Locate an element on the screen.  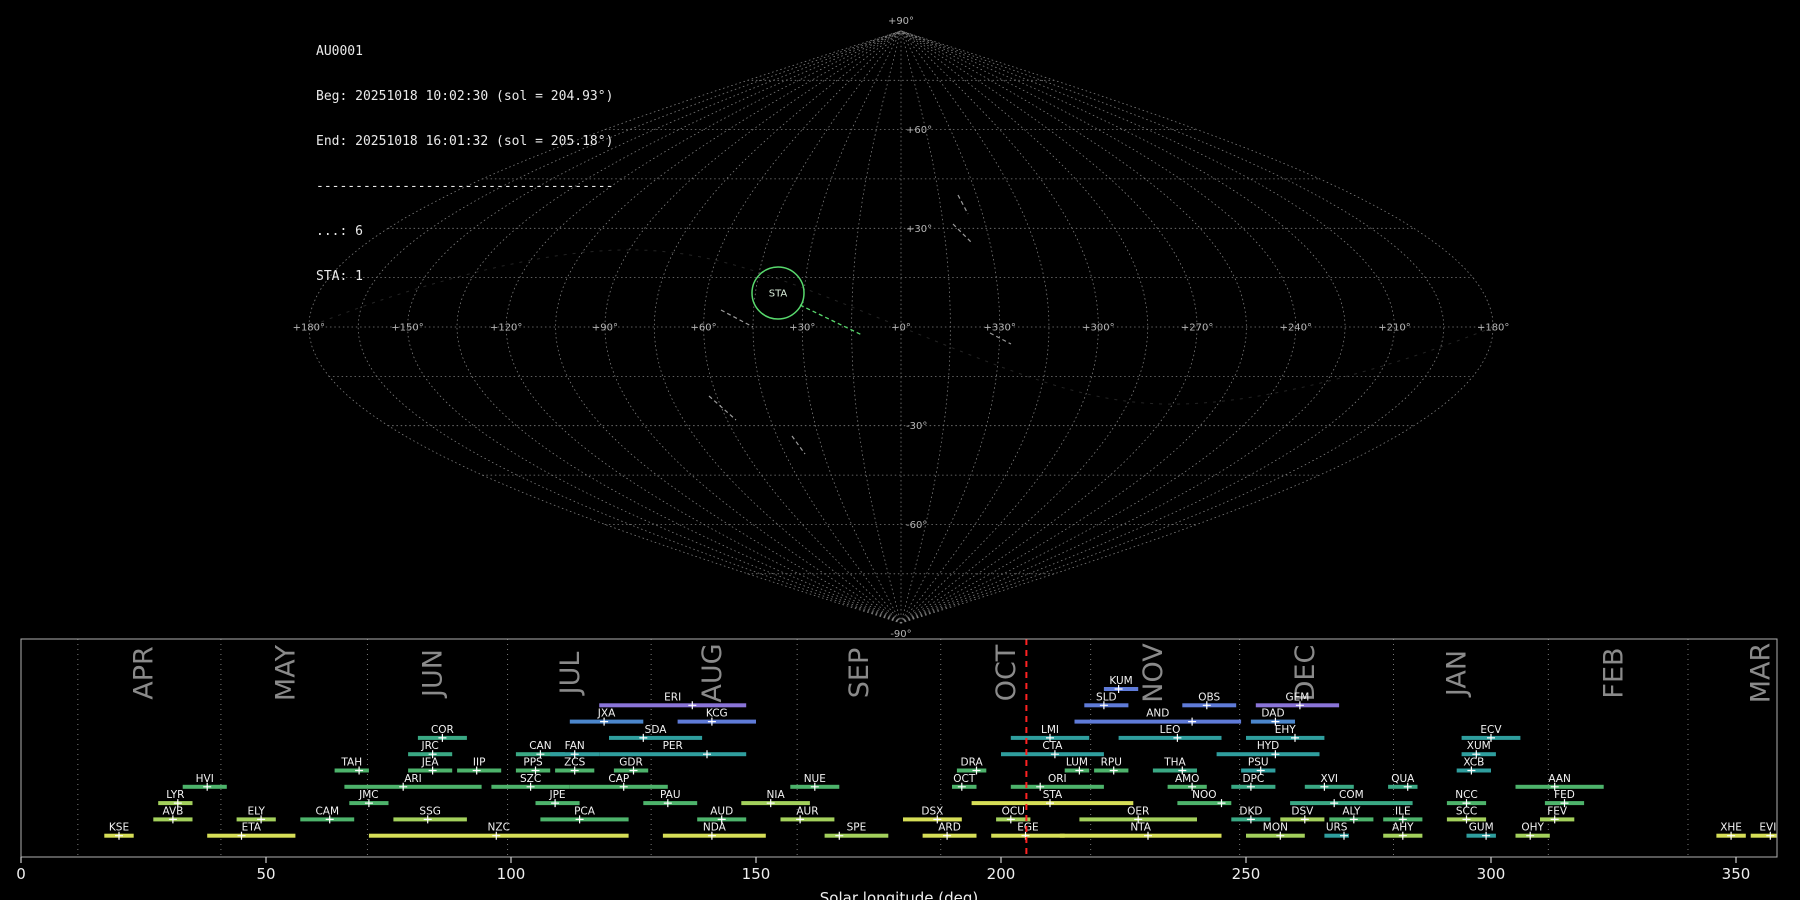
shower-bar-group: RPU is located at coordinates (1111, 766).